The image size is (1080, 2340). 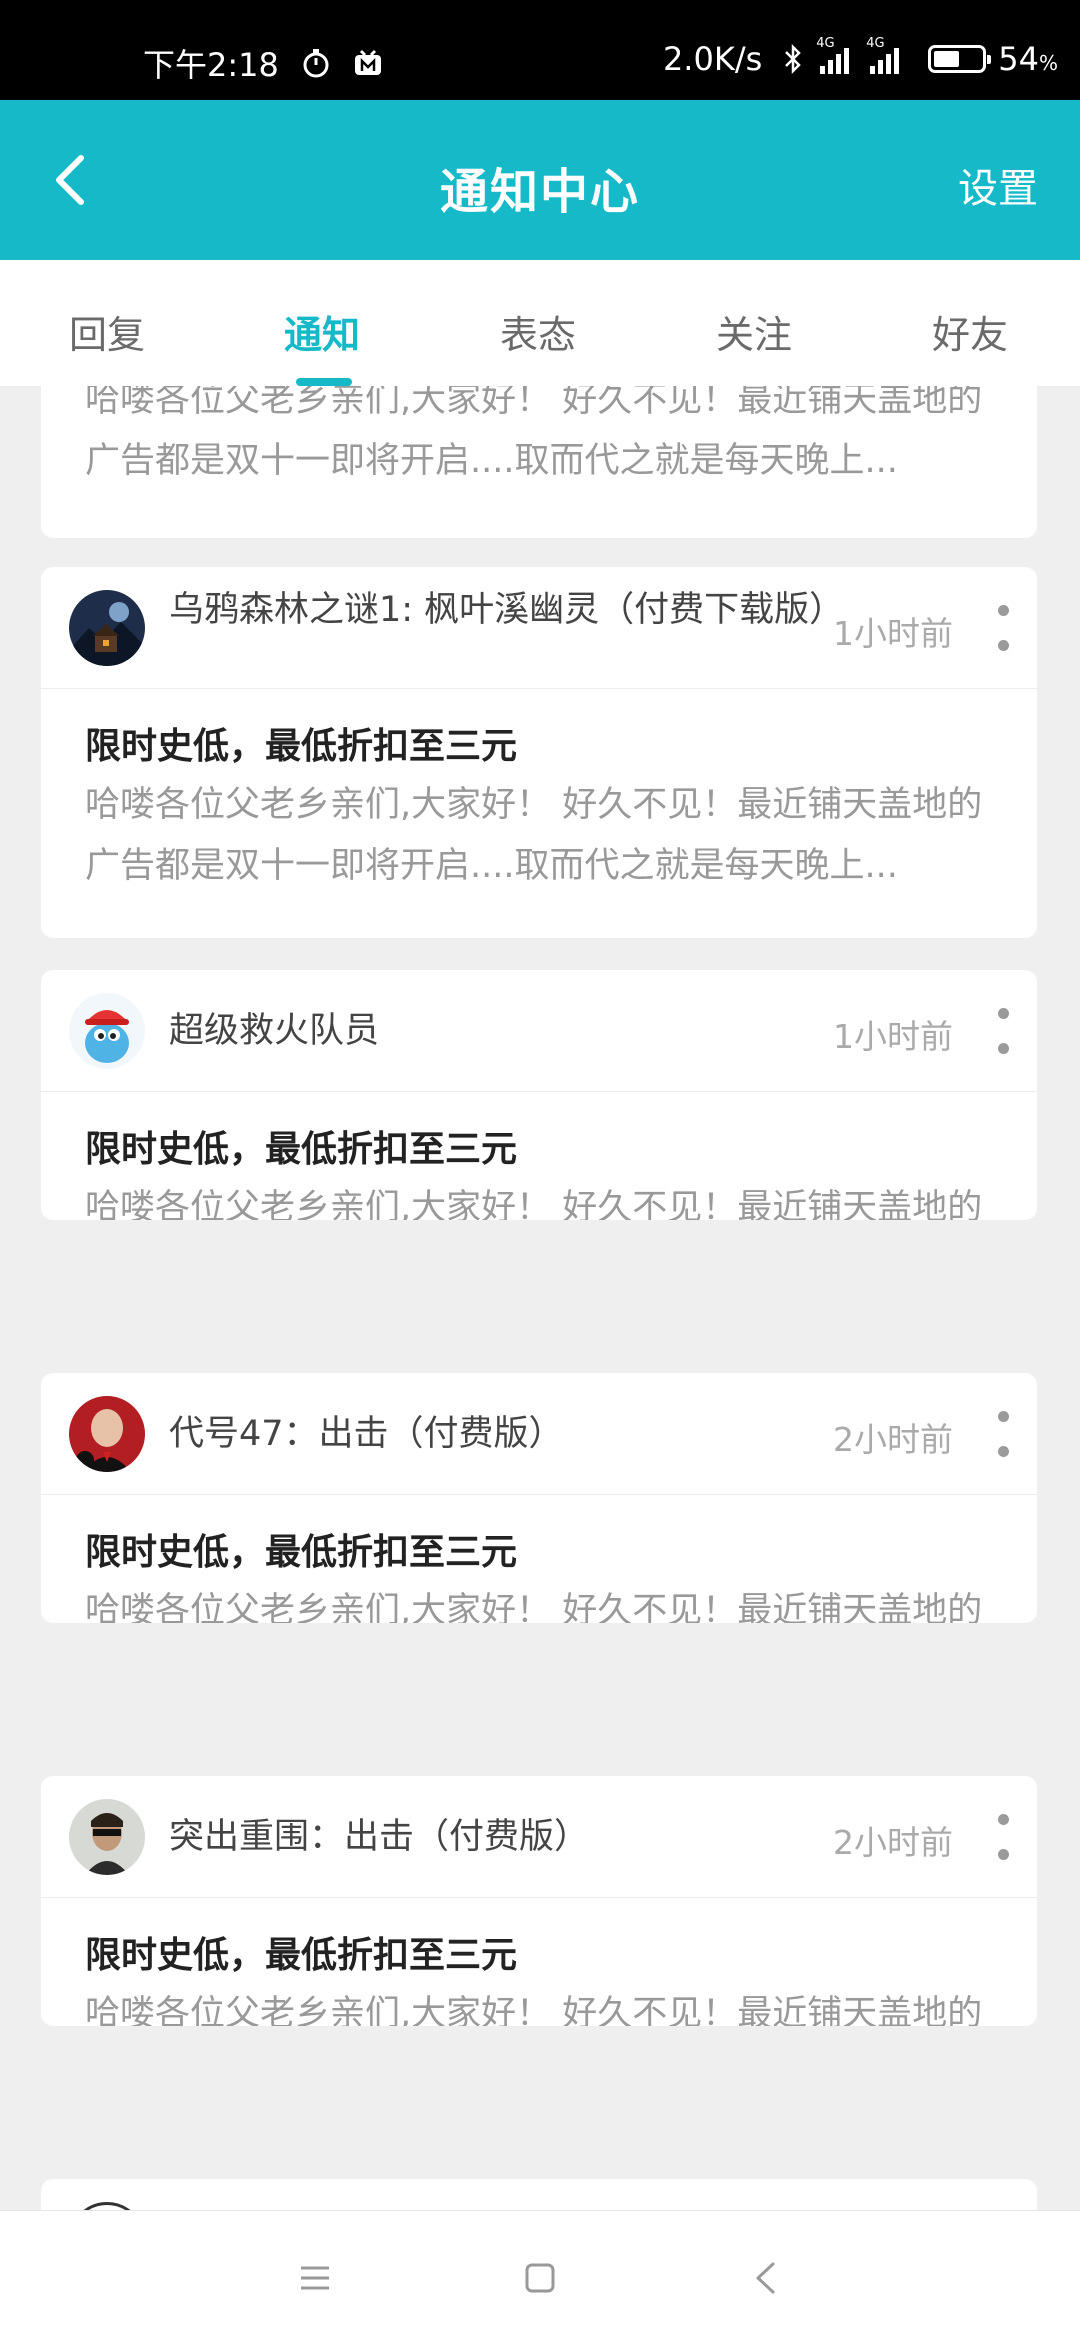 I want to click on app-header: 通知中心 设置, so click(x=540, y=180).